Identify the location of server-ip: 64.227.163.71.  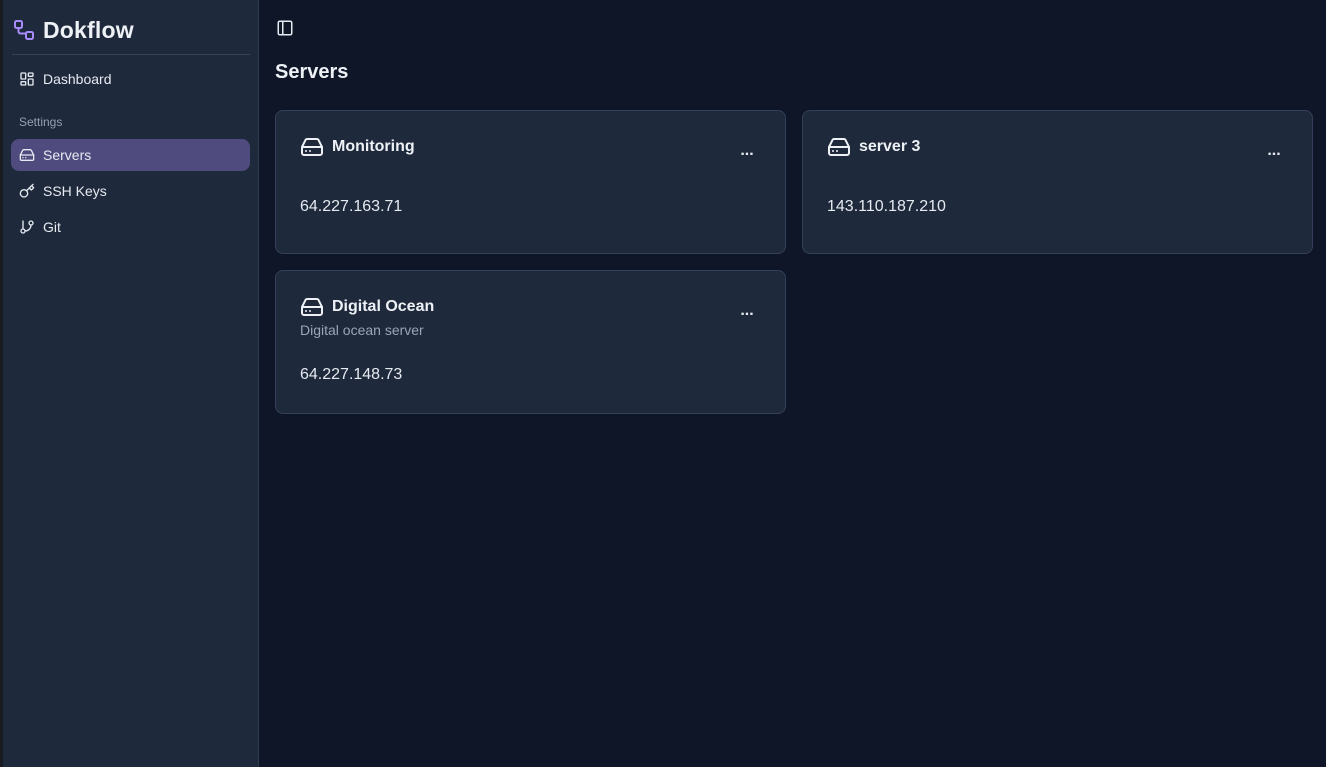
(351, 206).